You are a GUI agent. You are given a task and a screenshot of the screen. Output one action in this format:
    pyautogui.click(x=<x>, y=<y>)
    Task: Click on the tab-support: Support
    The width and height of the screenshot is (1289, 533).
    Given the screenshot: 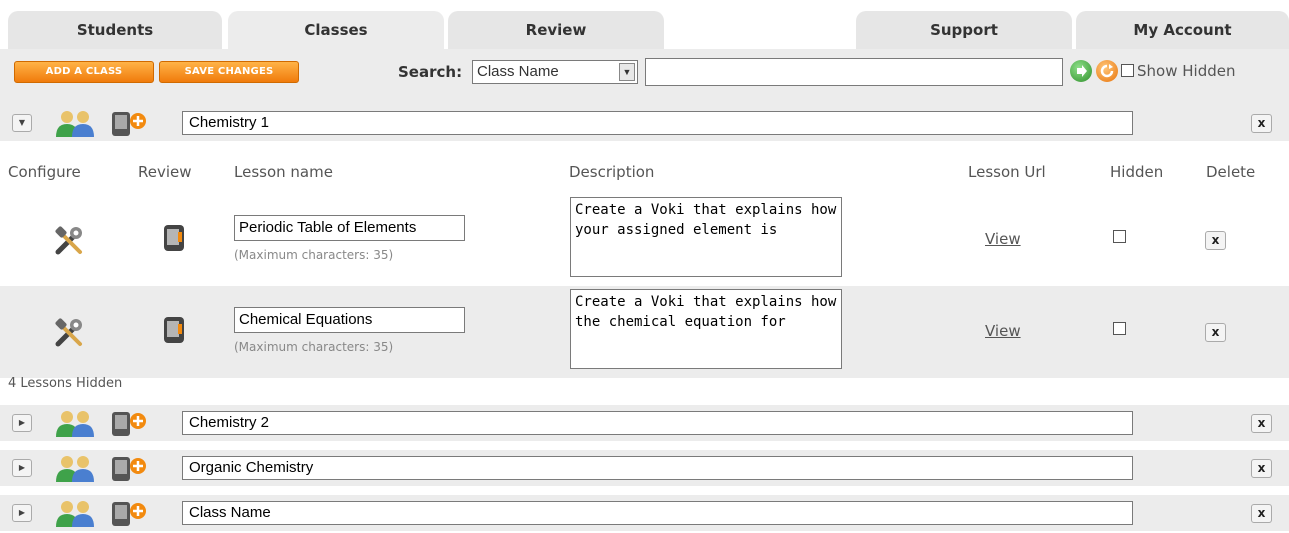 What is the action you would take?
    pyautogui.click(x=964, y=30)
    